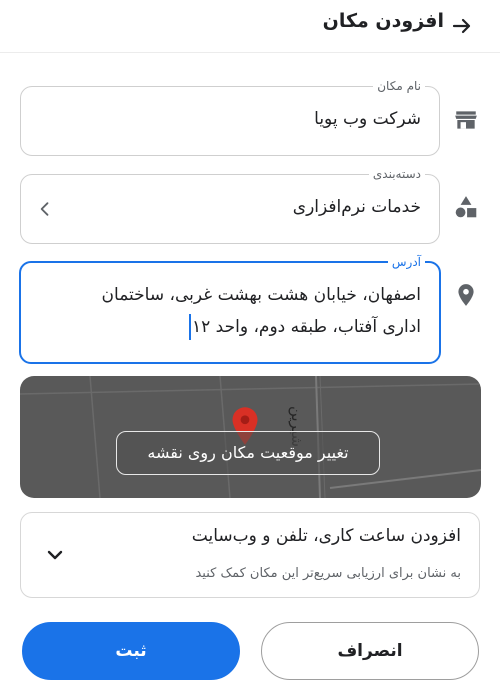  I want to click on place-name-field: نام مکان شرکت وب پویا, so click(230, 116).